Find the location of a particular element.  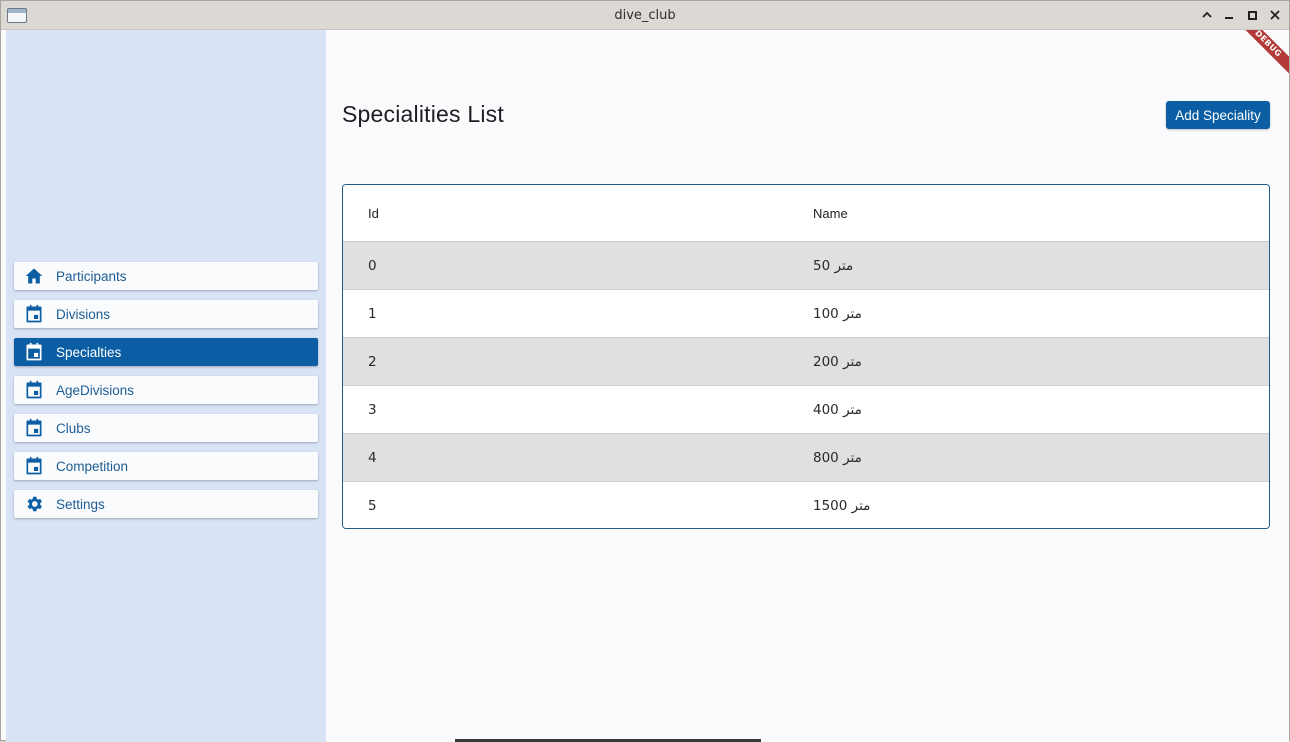

table-row: 0 50 متر is located at coordinates (806, 266).